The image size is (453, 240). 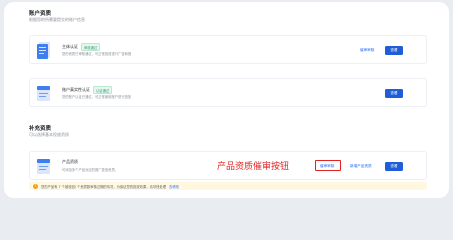 I want to click on status-badge: 认证通过, so click(x=103, y=90).